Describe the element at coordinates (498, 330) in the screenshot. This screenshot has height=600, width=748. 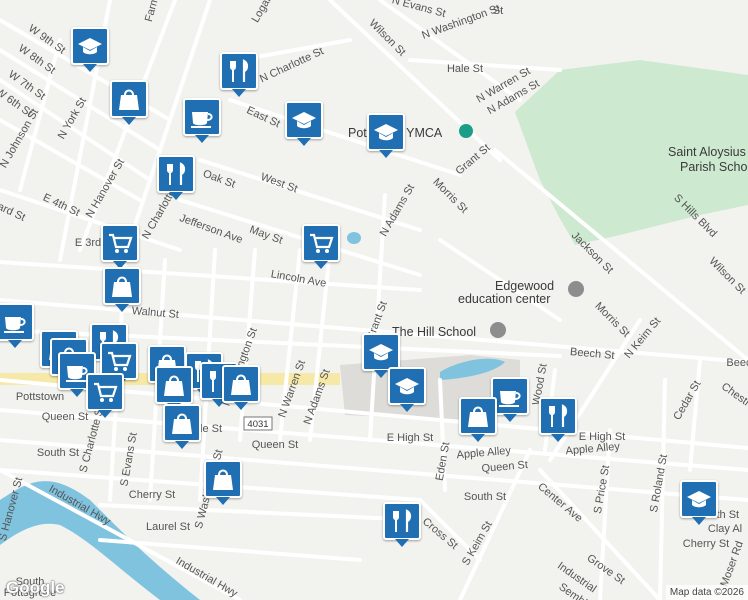
I see `hill-school-marker` at that location.